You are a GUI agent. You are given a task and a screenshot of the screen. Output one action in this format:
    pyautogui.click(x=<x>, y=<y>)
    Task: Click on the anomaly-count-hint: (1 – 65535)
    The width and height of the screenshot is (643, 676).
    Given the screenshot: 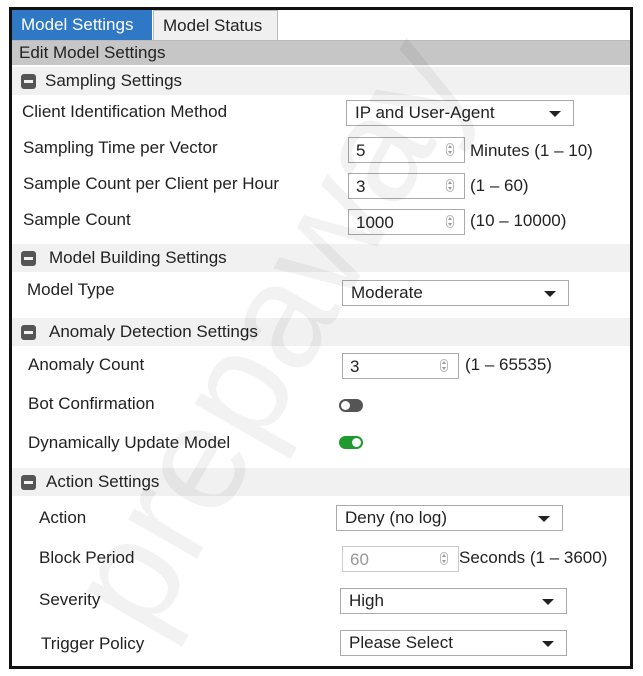 What is the action you would take?
    pyautogui.click(x=508, y=364)
    